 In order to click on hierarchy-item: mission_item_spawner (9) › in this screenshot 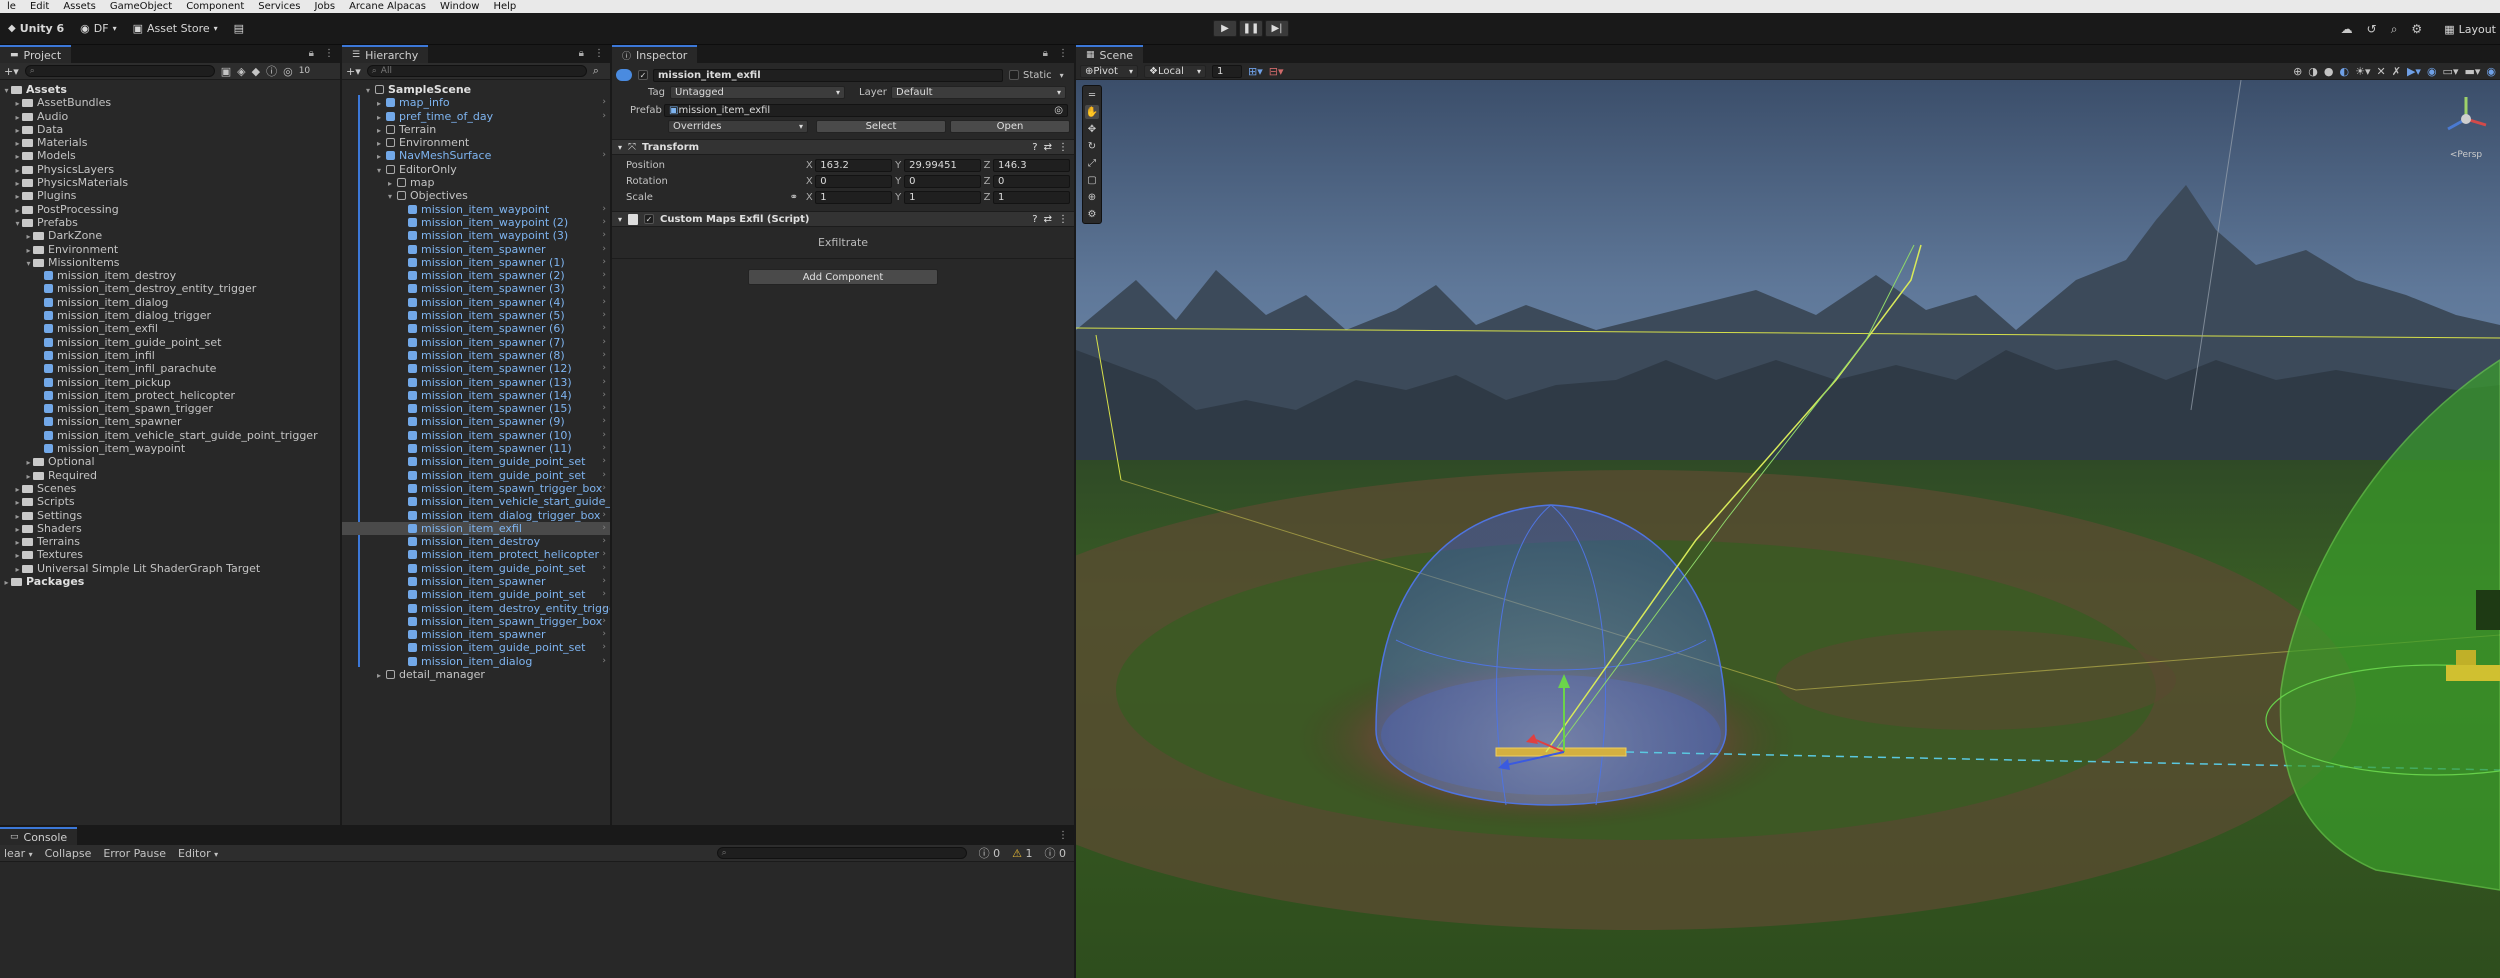, I will do `click(476, 421)`.